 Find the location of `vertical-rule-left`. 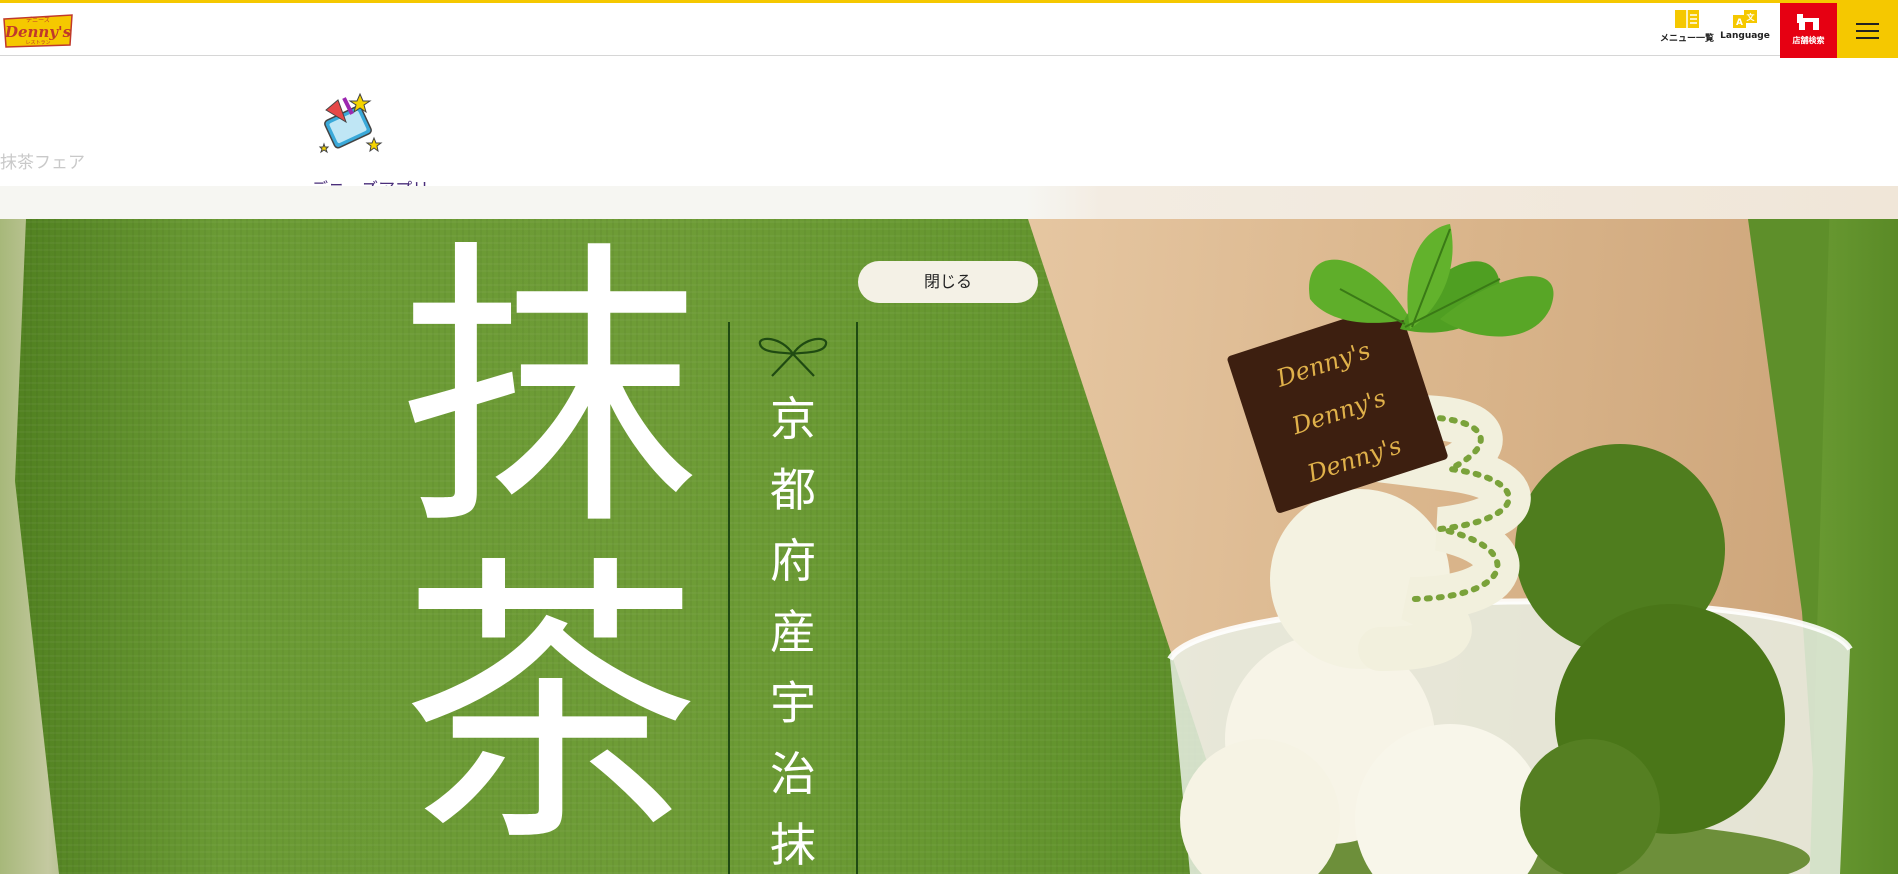

vertical-rule-left is located at coordinates (729, 598).